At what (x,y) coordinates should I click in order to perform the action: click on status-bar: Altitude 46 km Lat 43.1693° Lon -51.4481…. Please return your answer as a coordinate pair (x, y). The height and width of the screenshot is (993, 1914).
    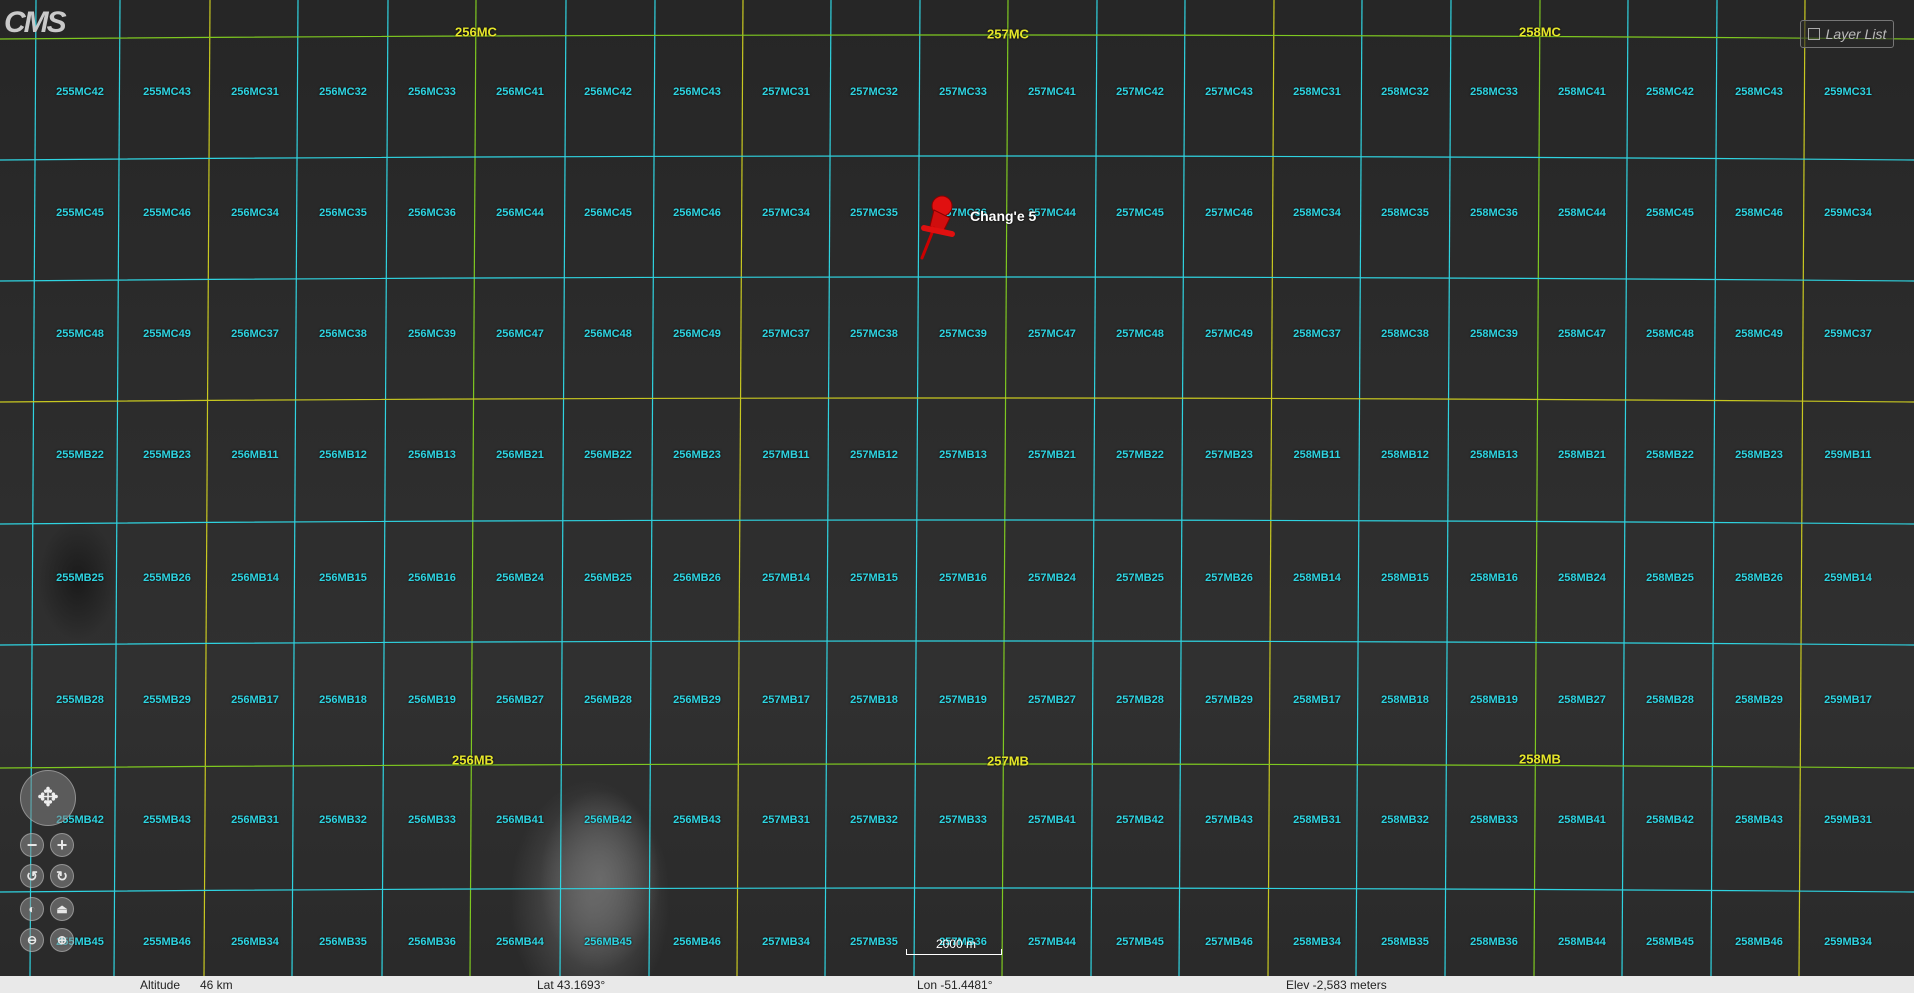
    Looking at the image, I should click on (957, 984).